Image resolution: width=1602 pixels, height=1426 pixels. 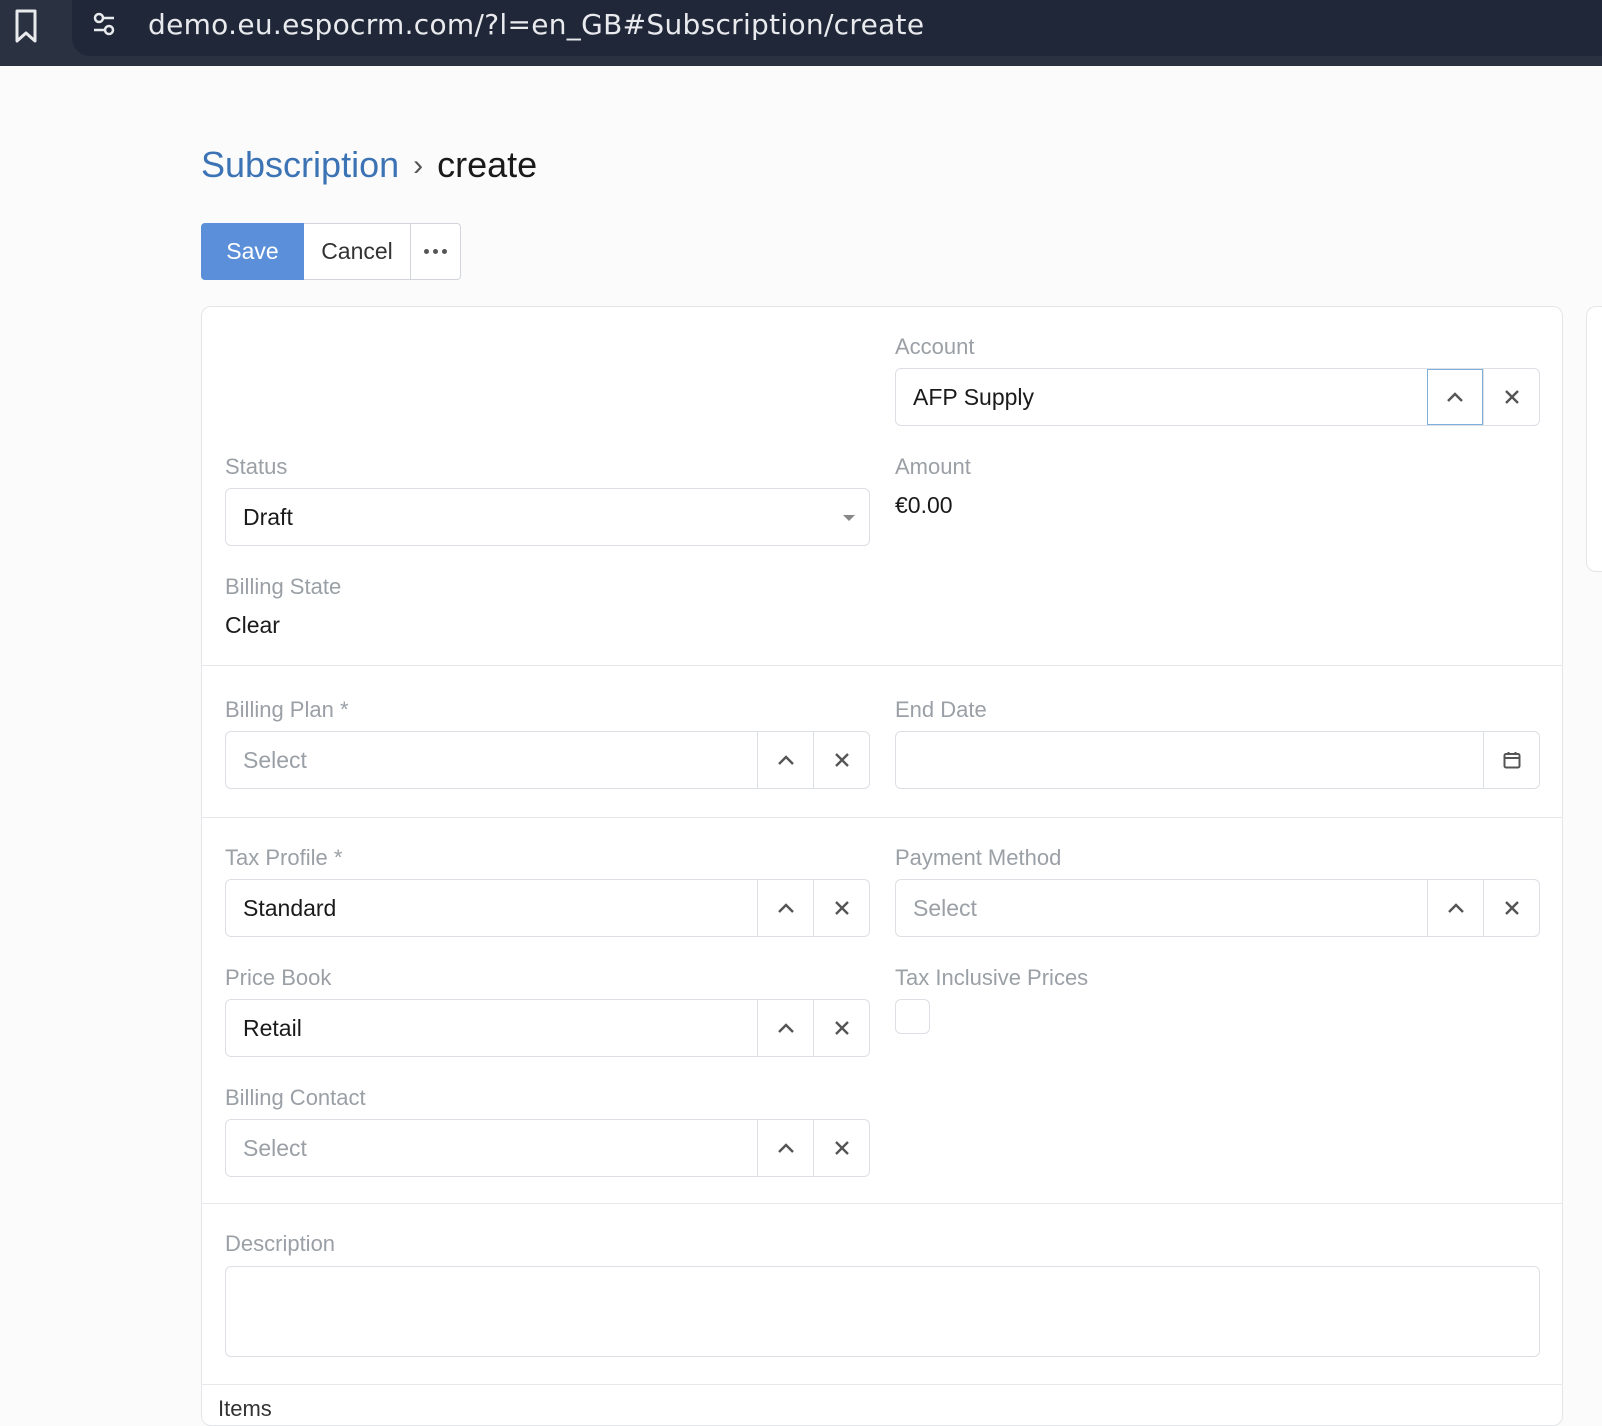 I want to click on account-field: AFP Supply, so click(x=1217, y=397).